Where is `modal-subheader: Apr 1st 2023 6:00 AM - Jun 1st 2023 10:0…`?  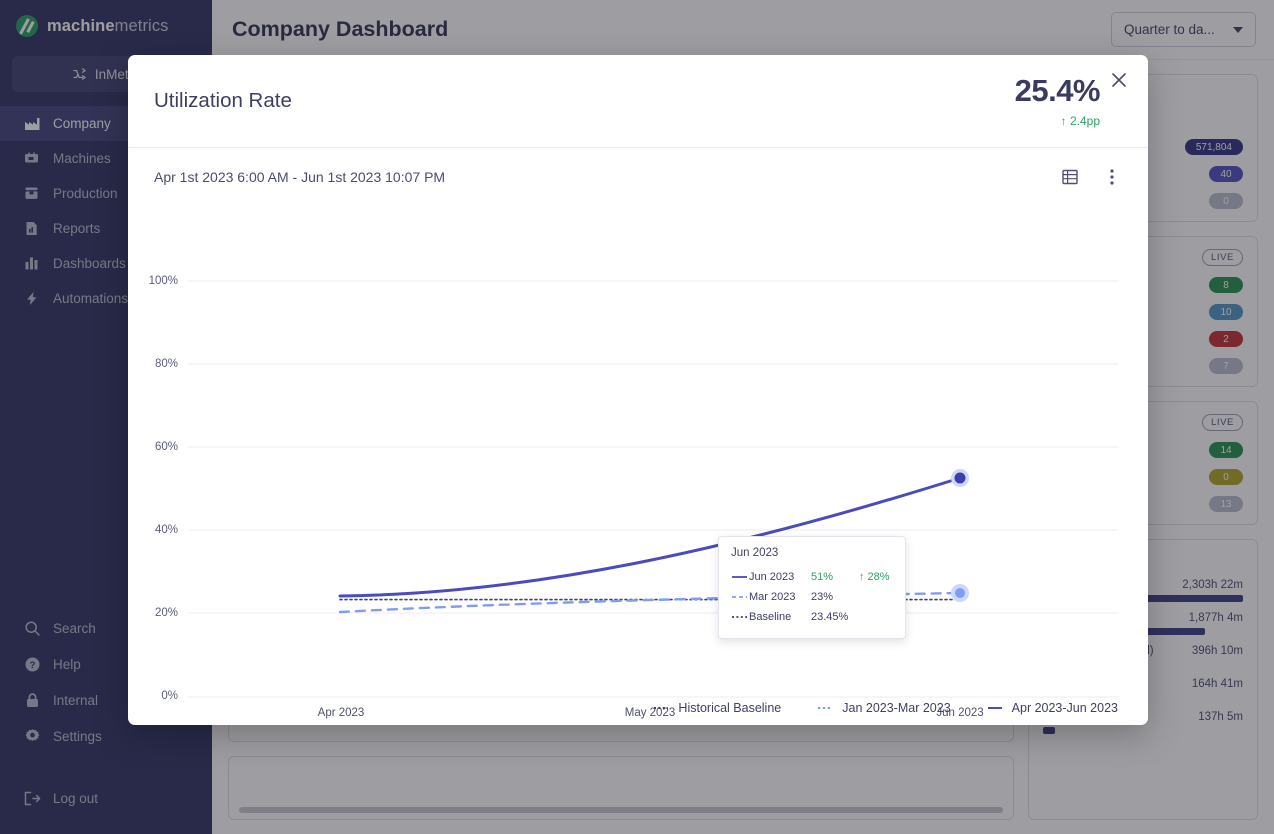
modal-subheader: Apr 1st 2023 6:00 AM - Jun 1st 2023 10:0… is located at coordinates (638, 177).